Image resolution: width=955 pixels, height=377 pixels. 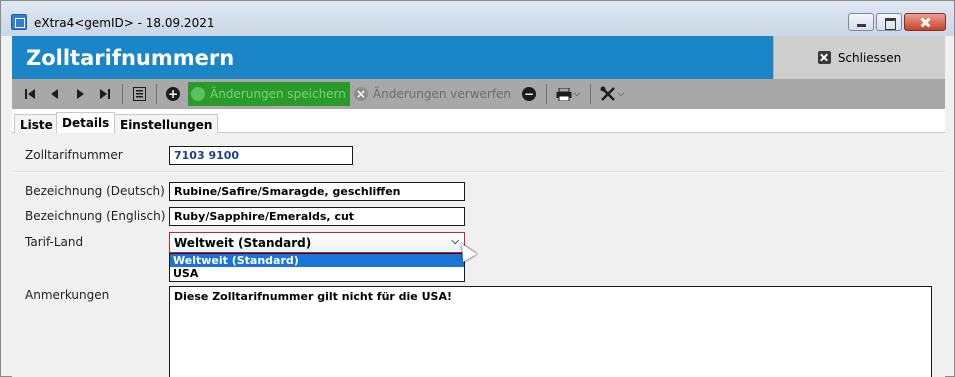 I want to click on window-controls, so click(x=896, y=22).